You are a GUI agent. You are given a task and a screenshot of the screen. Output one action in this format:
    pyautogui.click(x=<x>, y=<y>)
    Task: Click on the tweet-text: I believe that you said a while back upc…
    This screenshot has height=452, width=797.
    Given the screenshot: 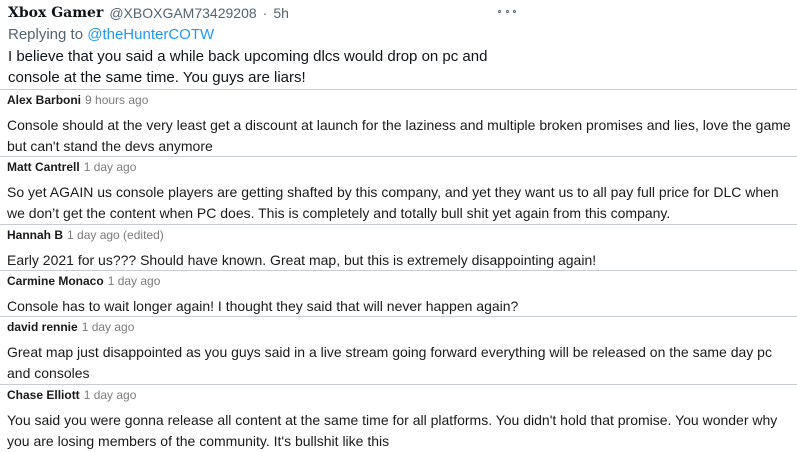 What is the action you would take?
    pyautogui.click(x=248, y=67)
    